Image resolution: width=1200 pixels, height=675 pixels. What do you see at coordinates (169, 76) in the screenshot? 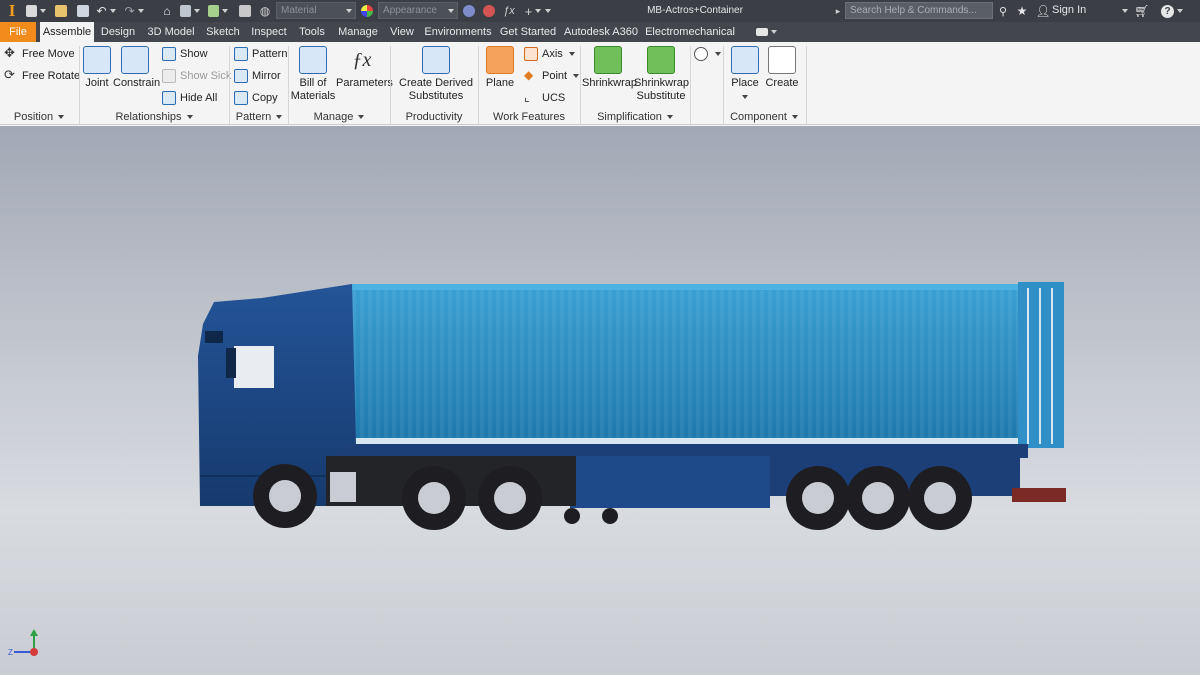
I see `show-sick-icon` at bounding box center [169, 76].